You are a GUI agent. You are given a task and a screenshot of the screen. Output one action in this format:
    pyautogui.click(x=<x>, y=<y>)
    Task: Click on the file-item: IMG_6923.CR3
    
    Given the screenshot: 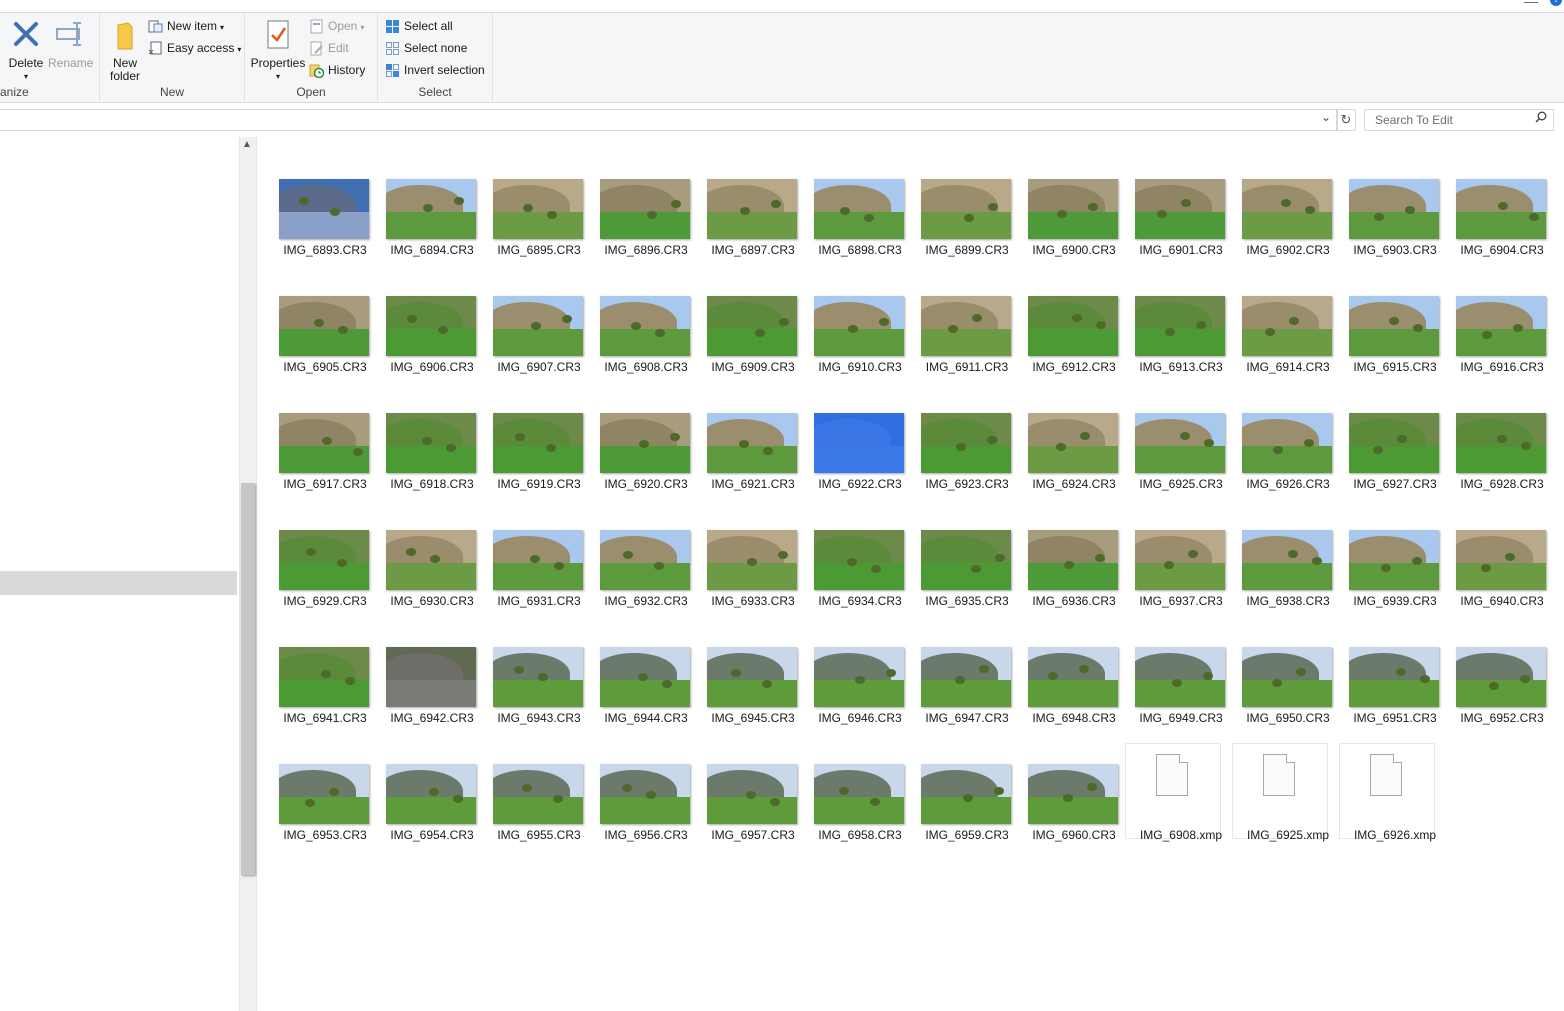 What is the action you would take?
    pyautogui.click(x=968, y=463)
    